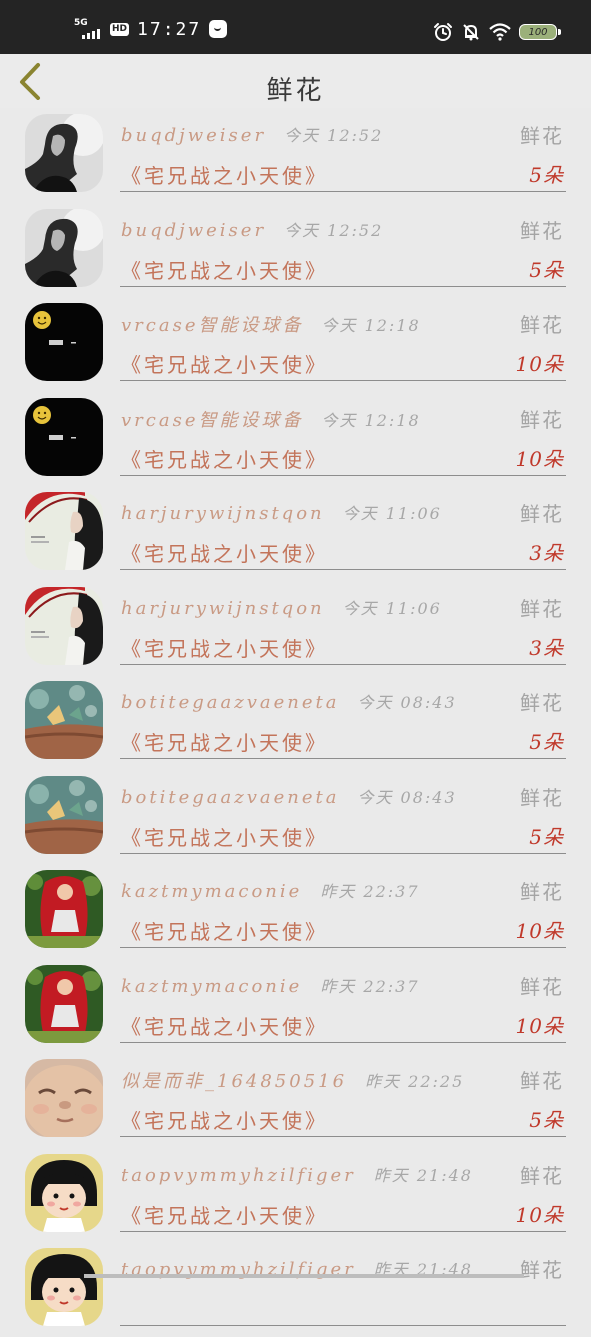 The height and width of the screenshot is (1337, 591). I want to click on sender-name-text: buqdjweiser, so click(194, 230).